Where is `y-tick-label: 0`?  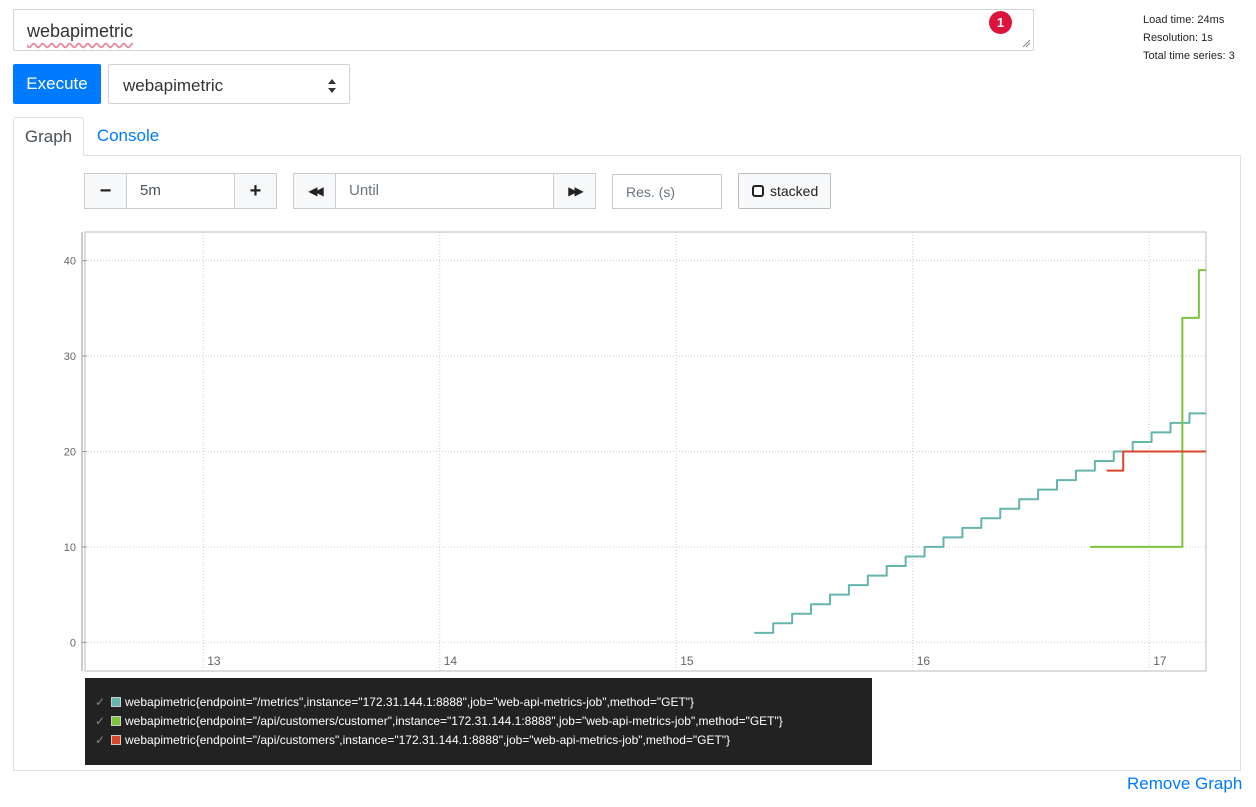 y-tick-label: 0 is located at coordinates (73, 643).